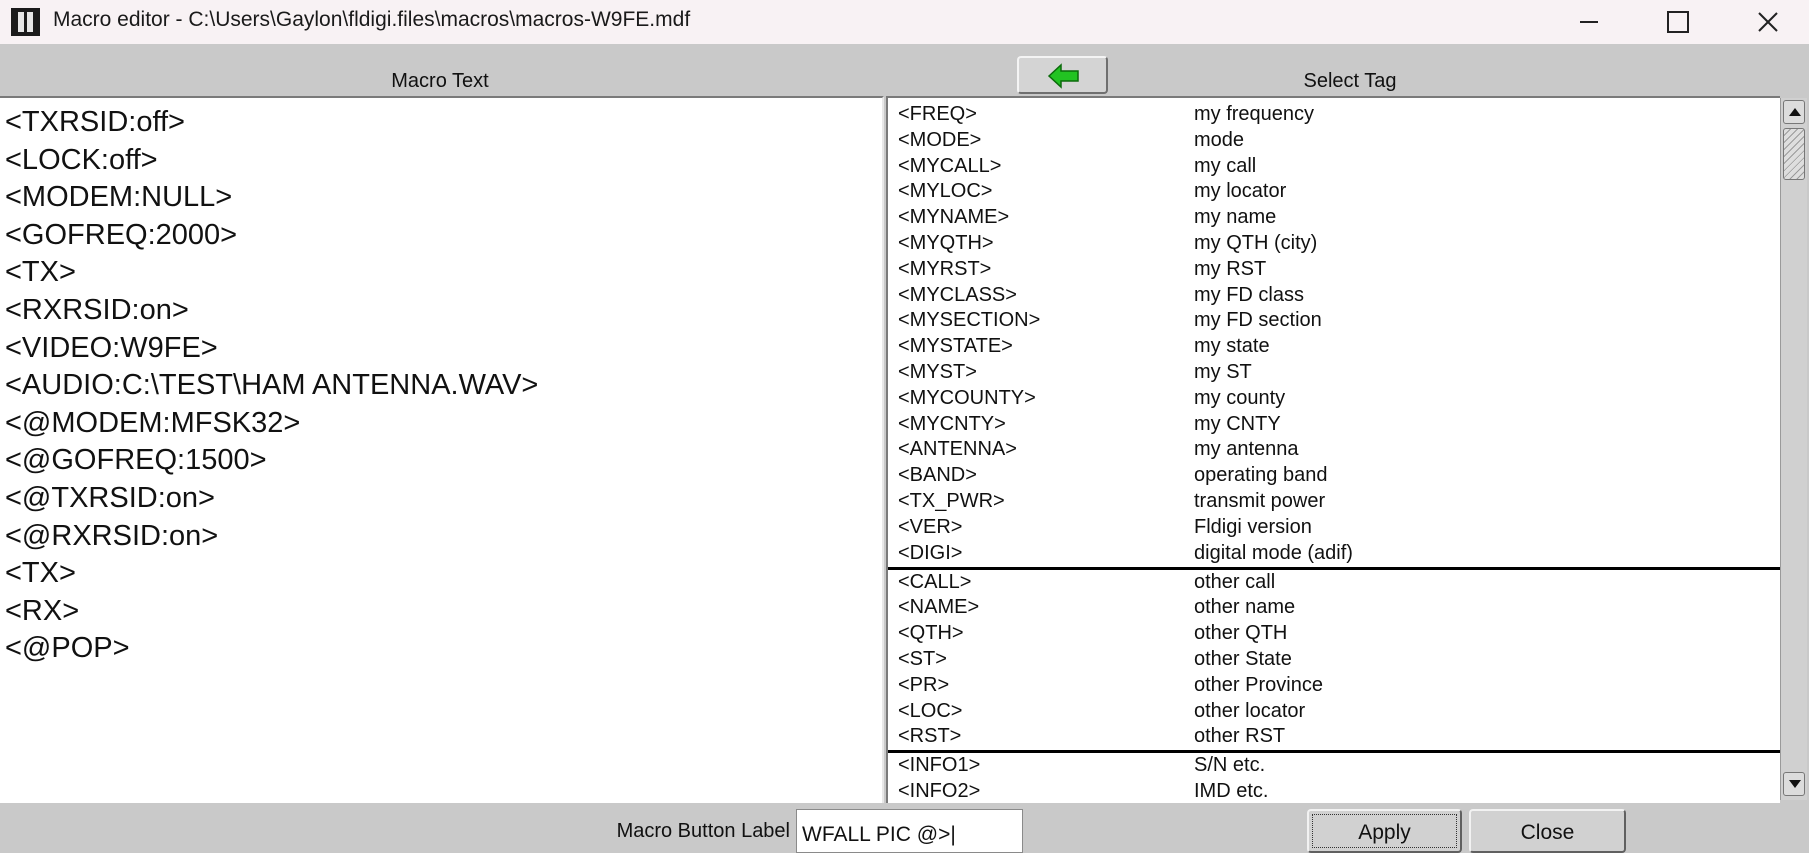 The height and width of the screenshot is (853, 1809). What do you see at coordinates (1334, 115) in the screenshot?
I see `tag-list-item: <FREQ> my frequency` at bounding box center [1334, 115].